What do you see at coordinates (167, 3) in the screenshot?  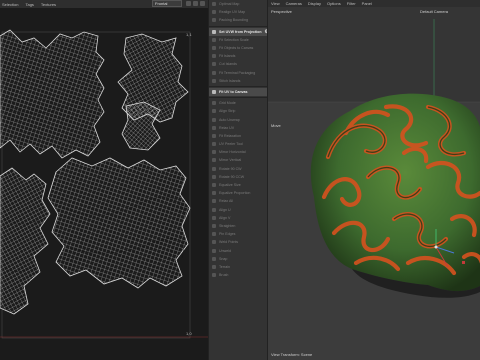 I see `projection-dropdown: Frontal` at bounding box center [167, 3].